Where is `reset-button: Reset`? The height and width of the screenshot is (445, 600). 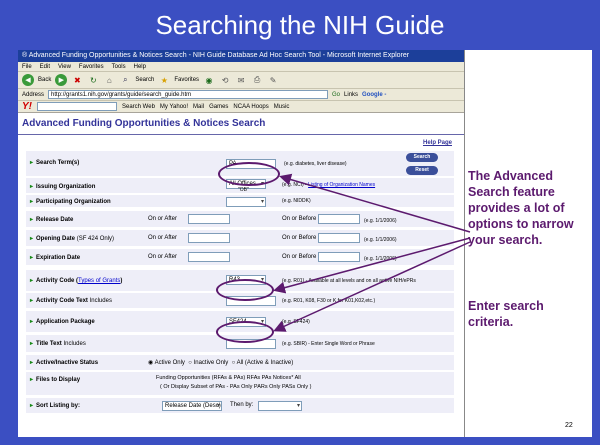
reset-button: Reset is located at coordinates (422, 170).